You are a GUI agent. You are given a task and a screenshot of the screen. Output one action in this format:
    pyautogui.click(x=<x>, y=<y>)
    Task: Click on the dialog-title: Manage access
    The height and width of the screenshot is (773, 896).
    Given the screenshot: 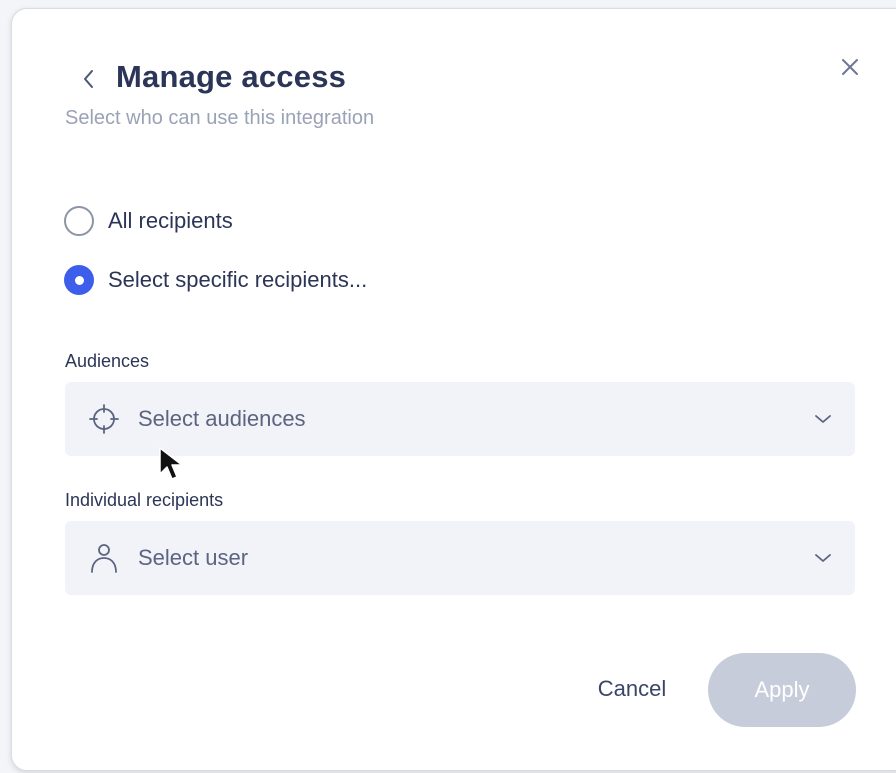 What is the action you would take?
    pyautogui.click(x=231, y=76)
    